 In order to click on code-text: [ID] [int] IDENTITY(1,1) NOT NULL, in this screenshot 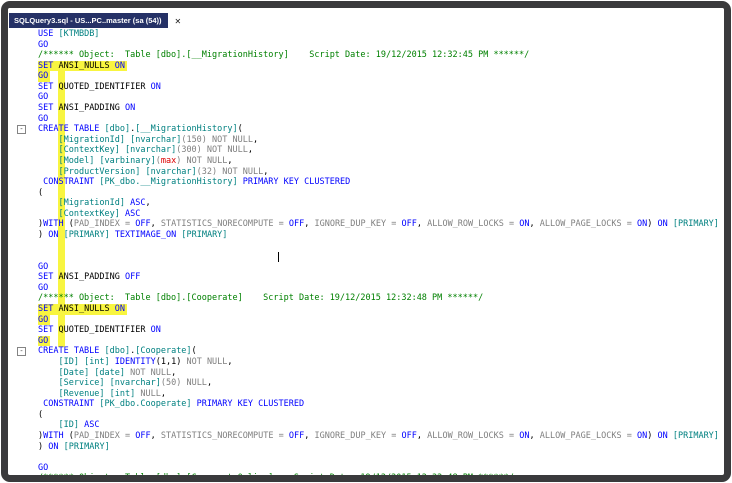, I will do `click(145, 361)`.